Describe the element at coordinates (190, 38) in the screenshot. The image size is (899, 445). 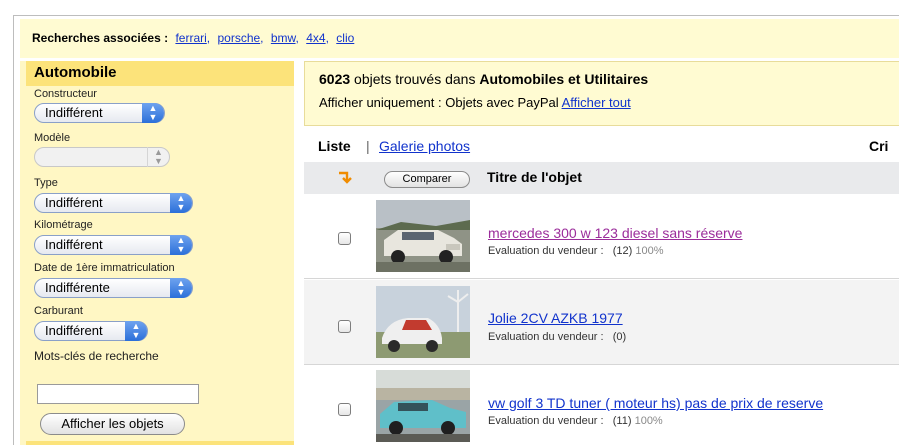
I see `related-link-ferrari: ferrari` at that location.